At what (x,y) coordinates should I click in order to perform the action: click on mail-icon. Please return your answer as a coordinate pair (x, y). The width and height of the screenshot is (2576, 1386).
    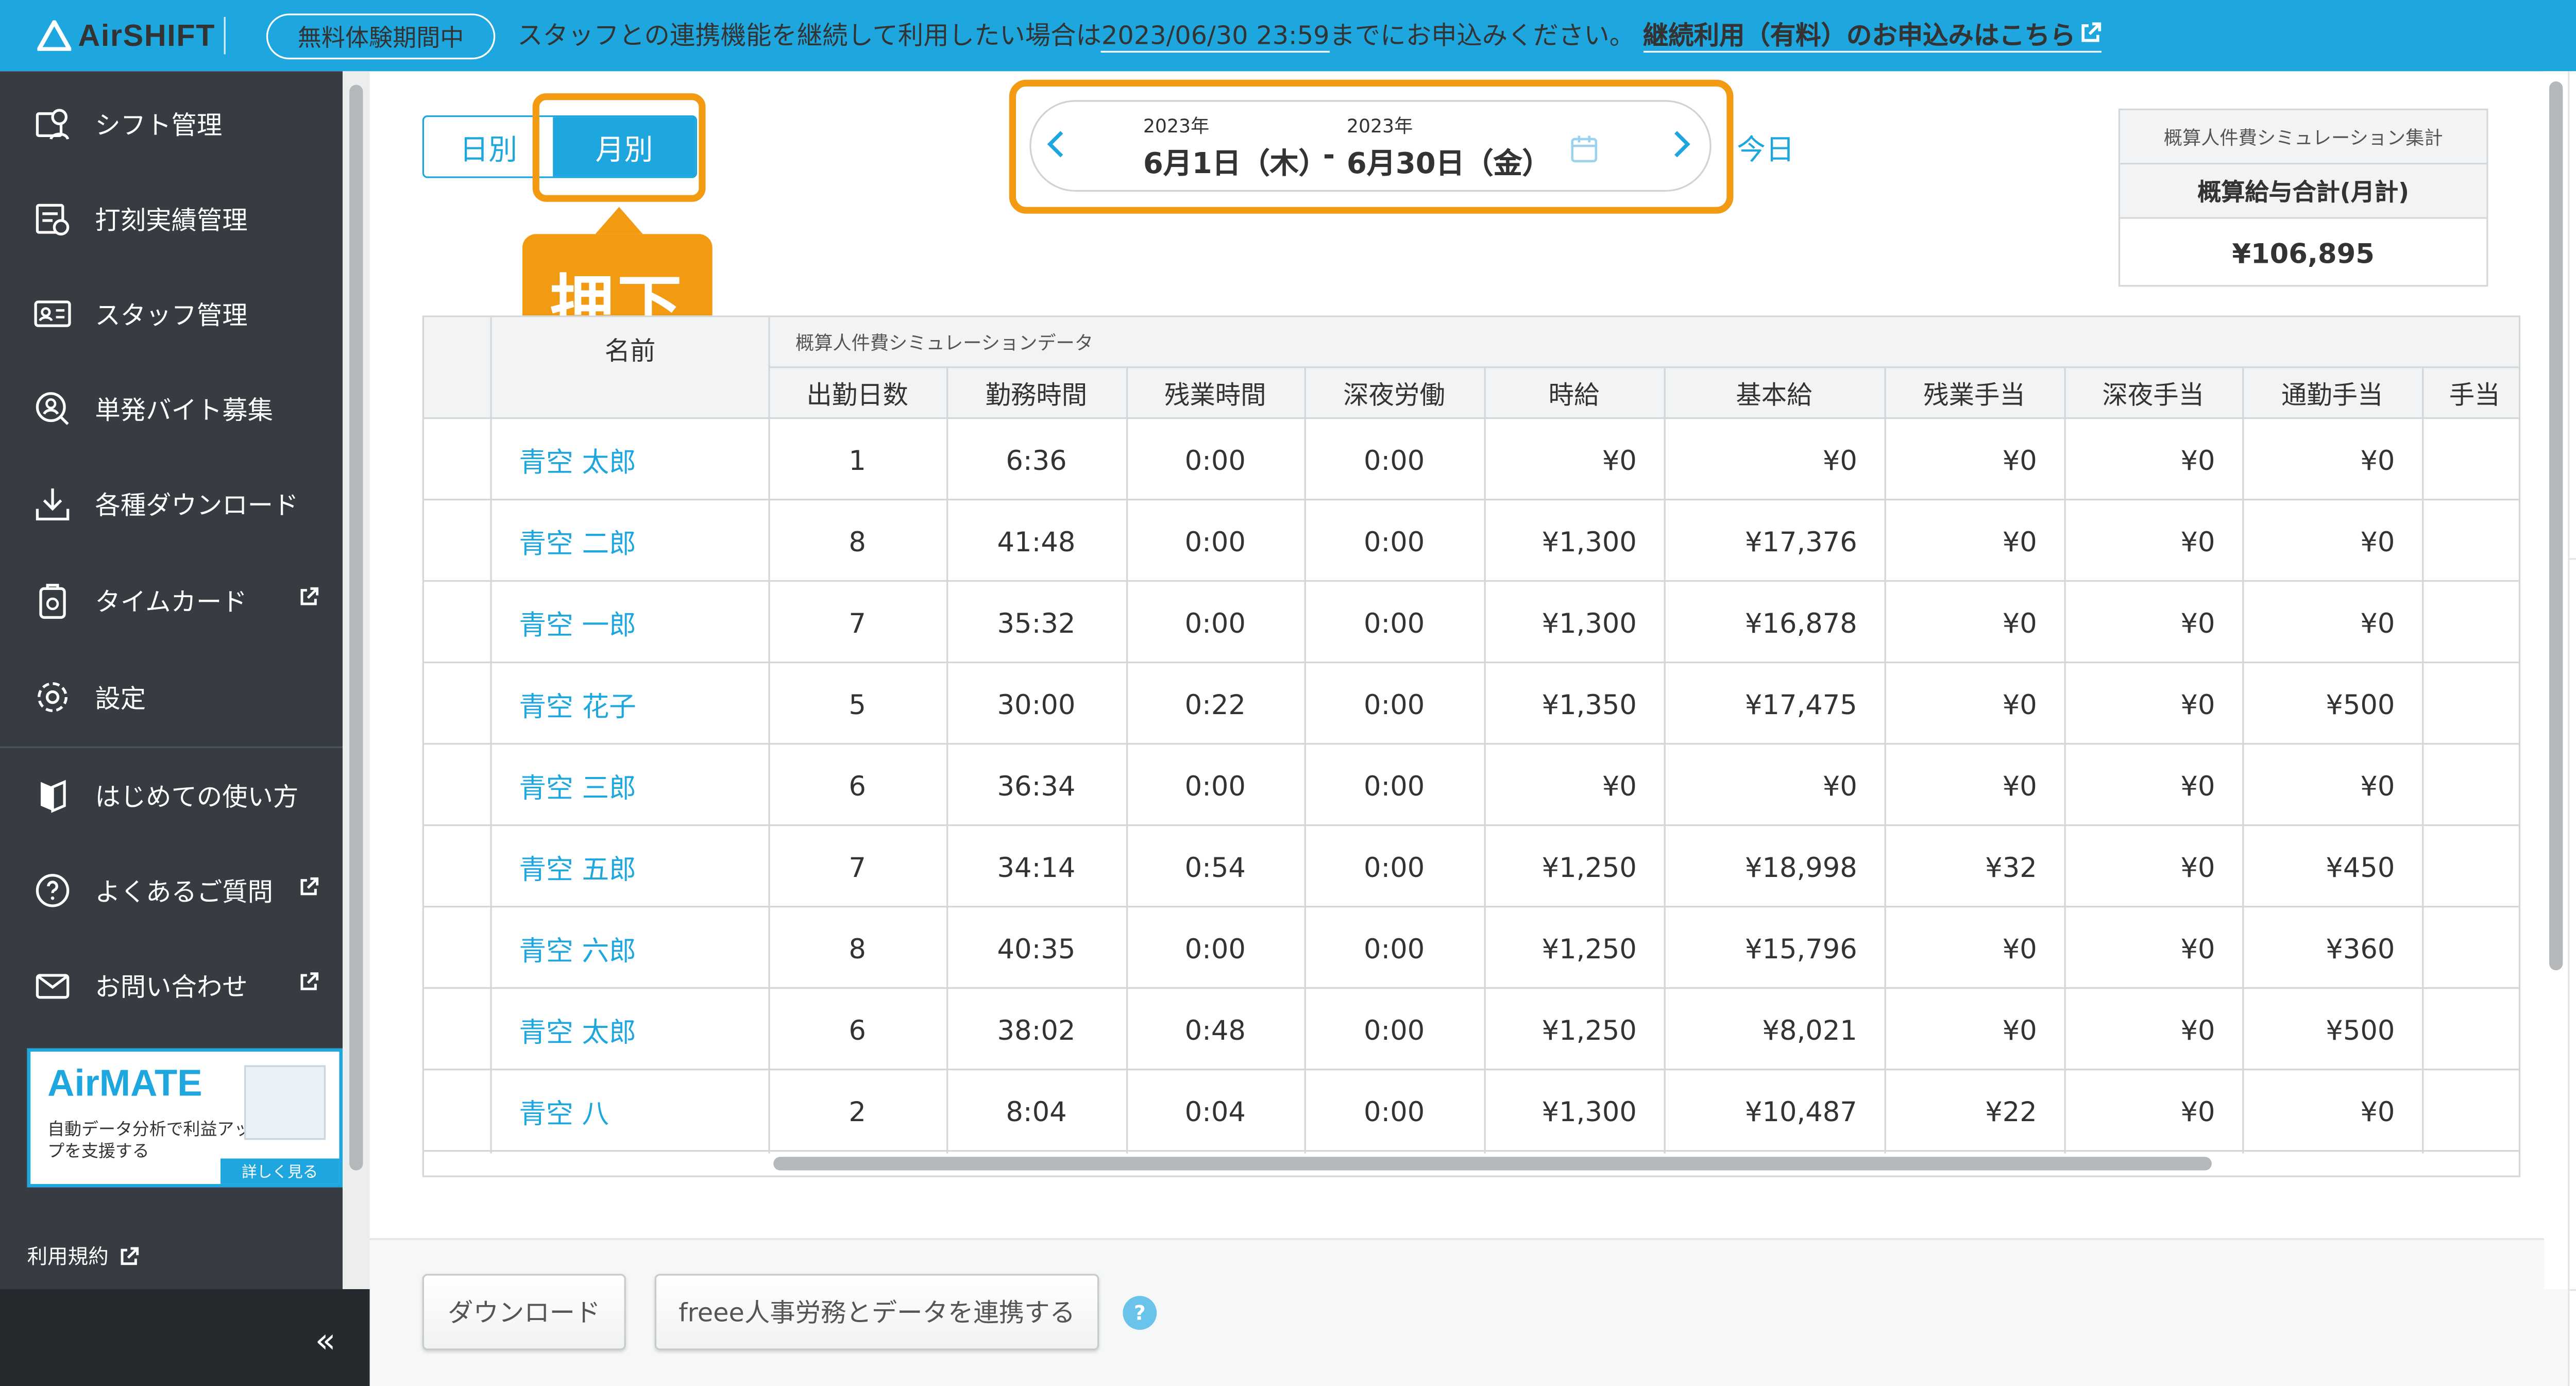
    Looking at the image, I should click on (52, 986).